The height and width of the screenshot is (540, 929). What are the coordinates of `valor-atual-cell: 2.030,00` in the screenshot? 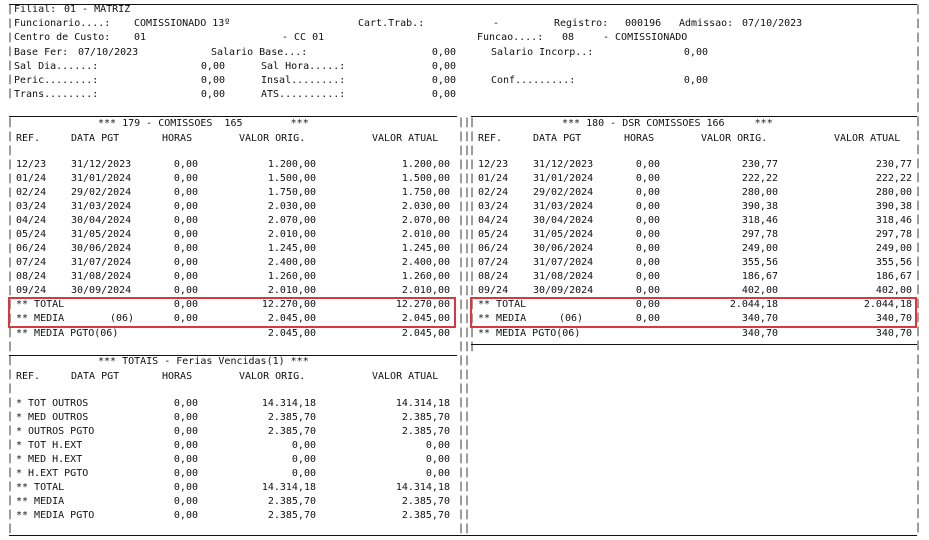 It's located at (425, 206).